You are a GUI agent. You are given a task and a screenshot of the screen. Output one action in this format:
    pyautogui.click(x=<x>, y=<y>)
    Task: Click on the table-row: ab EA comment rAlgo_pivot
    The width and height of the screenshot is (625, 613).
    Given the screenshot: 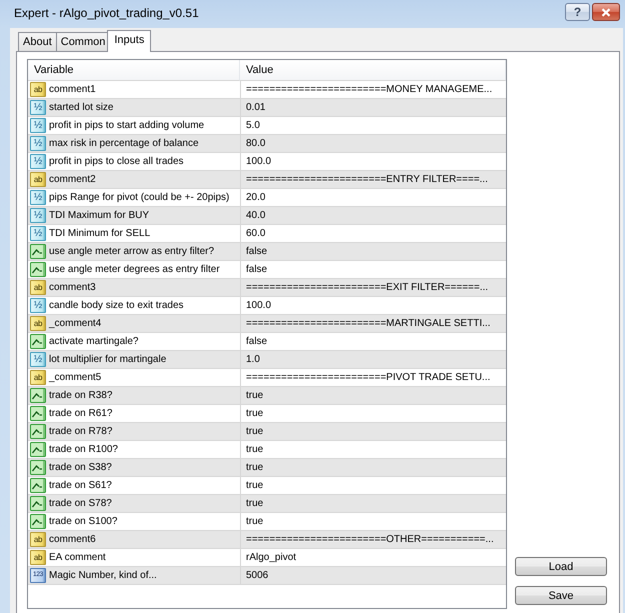 What is the action you would take?
    pyautogui.click(x=267, y=558)
    